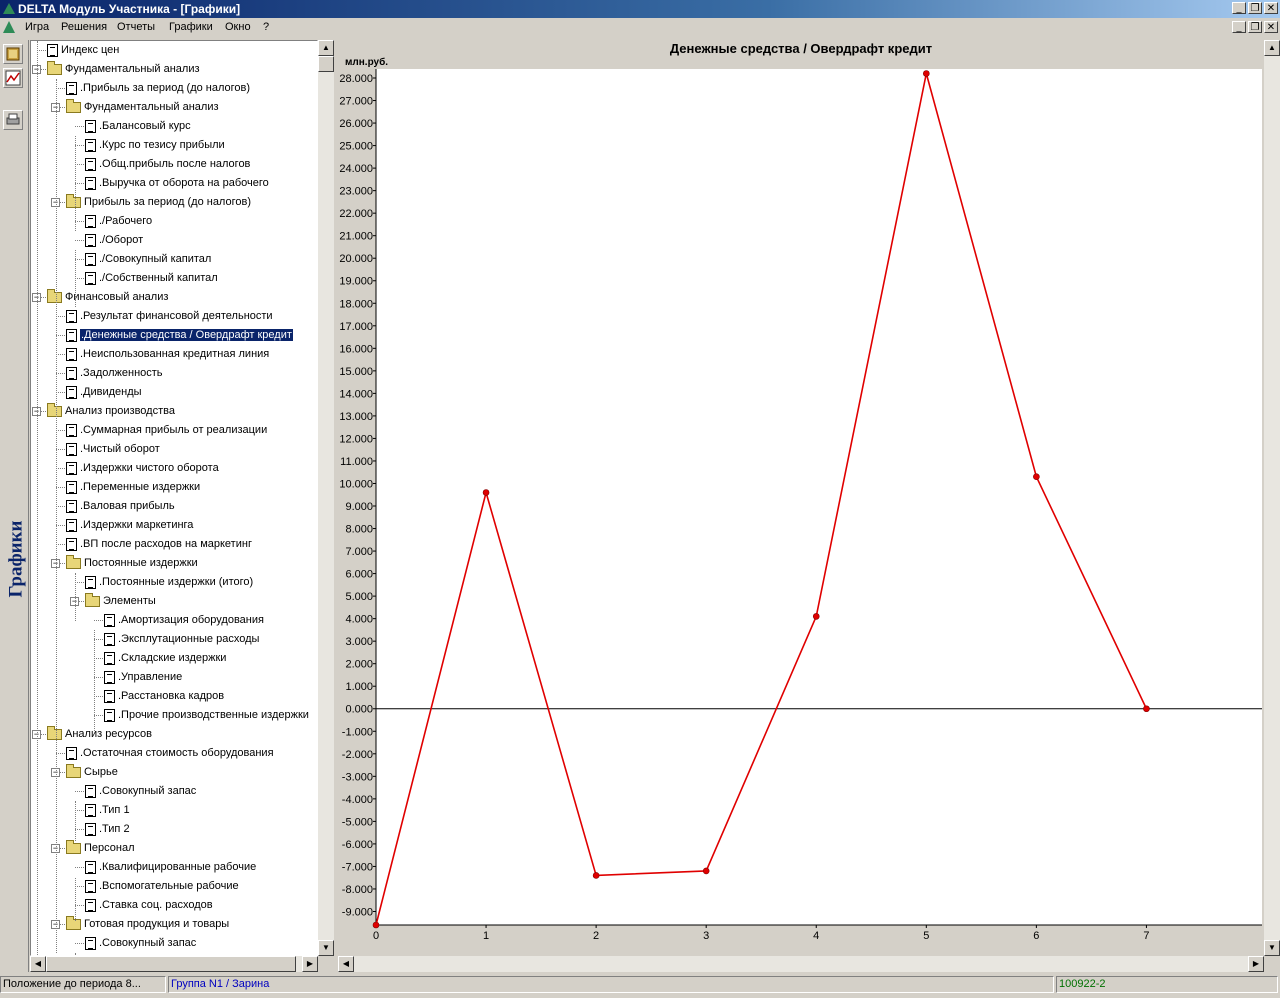  What do you see at coordinates (1239, 27) in the screenshot?
I see `child-minimize-button: _` at bounding box center [1239, 27].